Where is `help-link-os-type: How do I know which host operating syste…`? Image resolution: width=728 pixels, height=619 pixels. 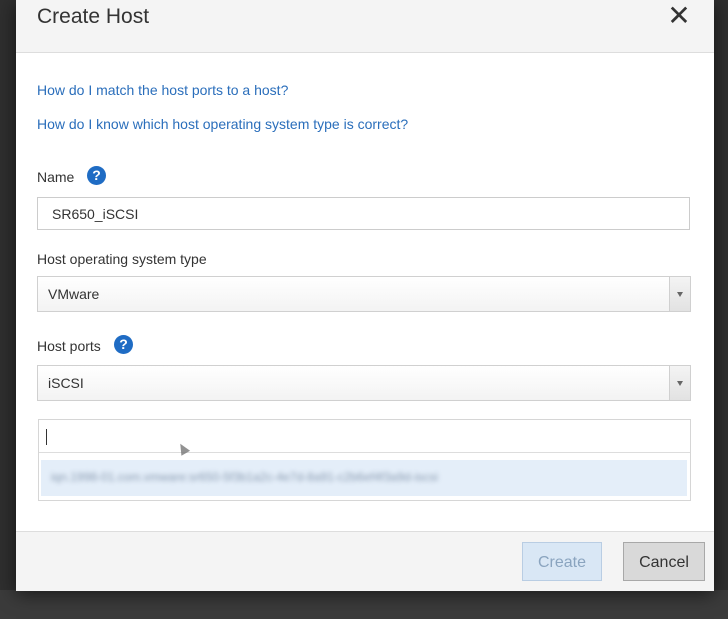 help-link-os-type: How do I know which host operating syste… is located at coordinates (222, 124).